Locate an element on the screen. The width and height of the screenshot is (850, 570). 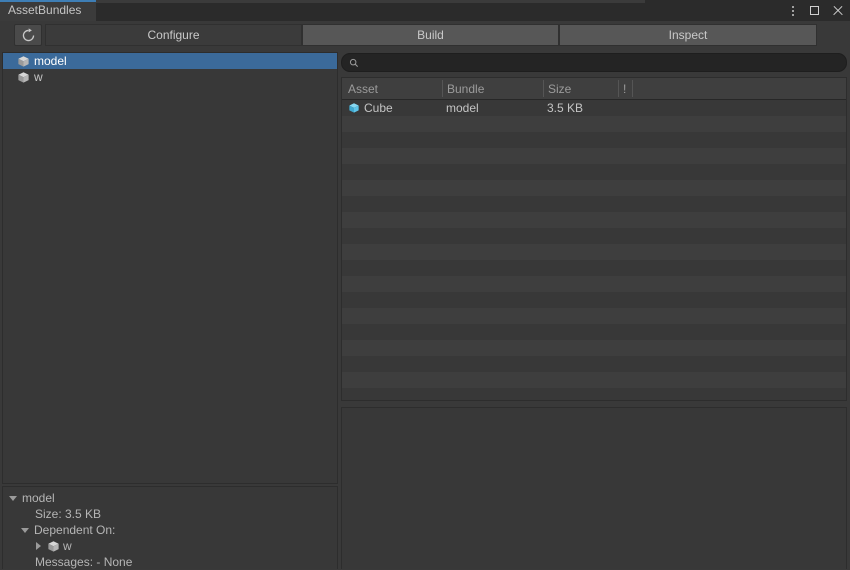
tab-configure: Configure is located at coordinates (173, 35).